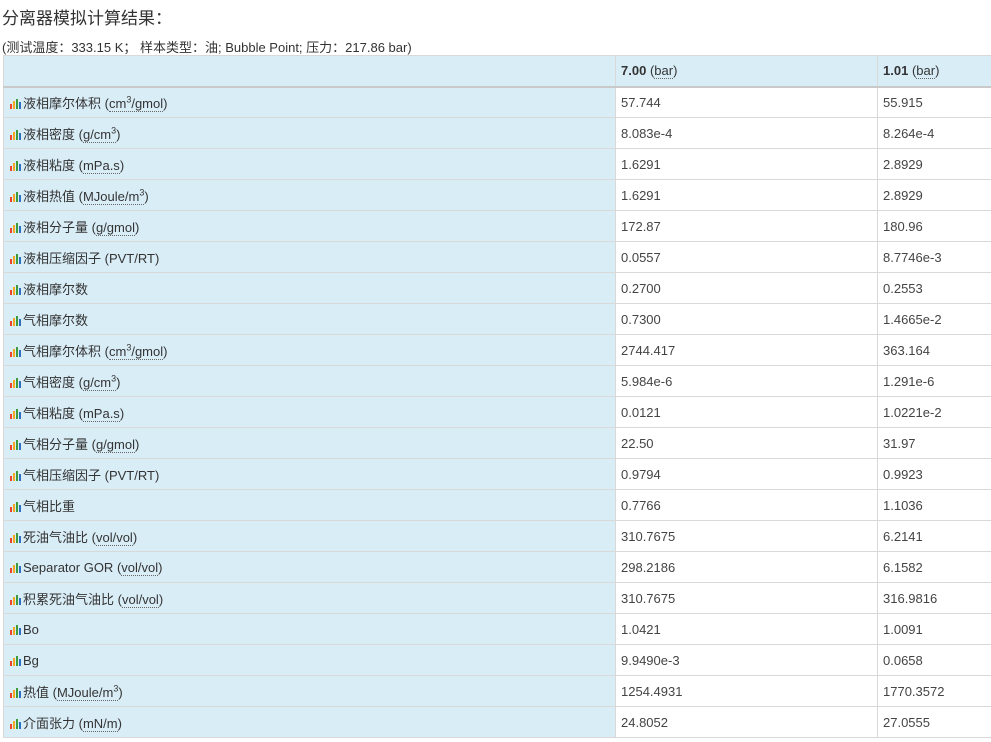  What do you see at coordinates (934, 350) in the screenshot?
I see `value-stage-2: 363.164` at bounding box center [934, 350].